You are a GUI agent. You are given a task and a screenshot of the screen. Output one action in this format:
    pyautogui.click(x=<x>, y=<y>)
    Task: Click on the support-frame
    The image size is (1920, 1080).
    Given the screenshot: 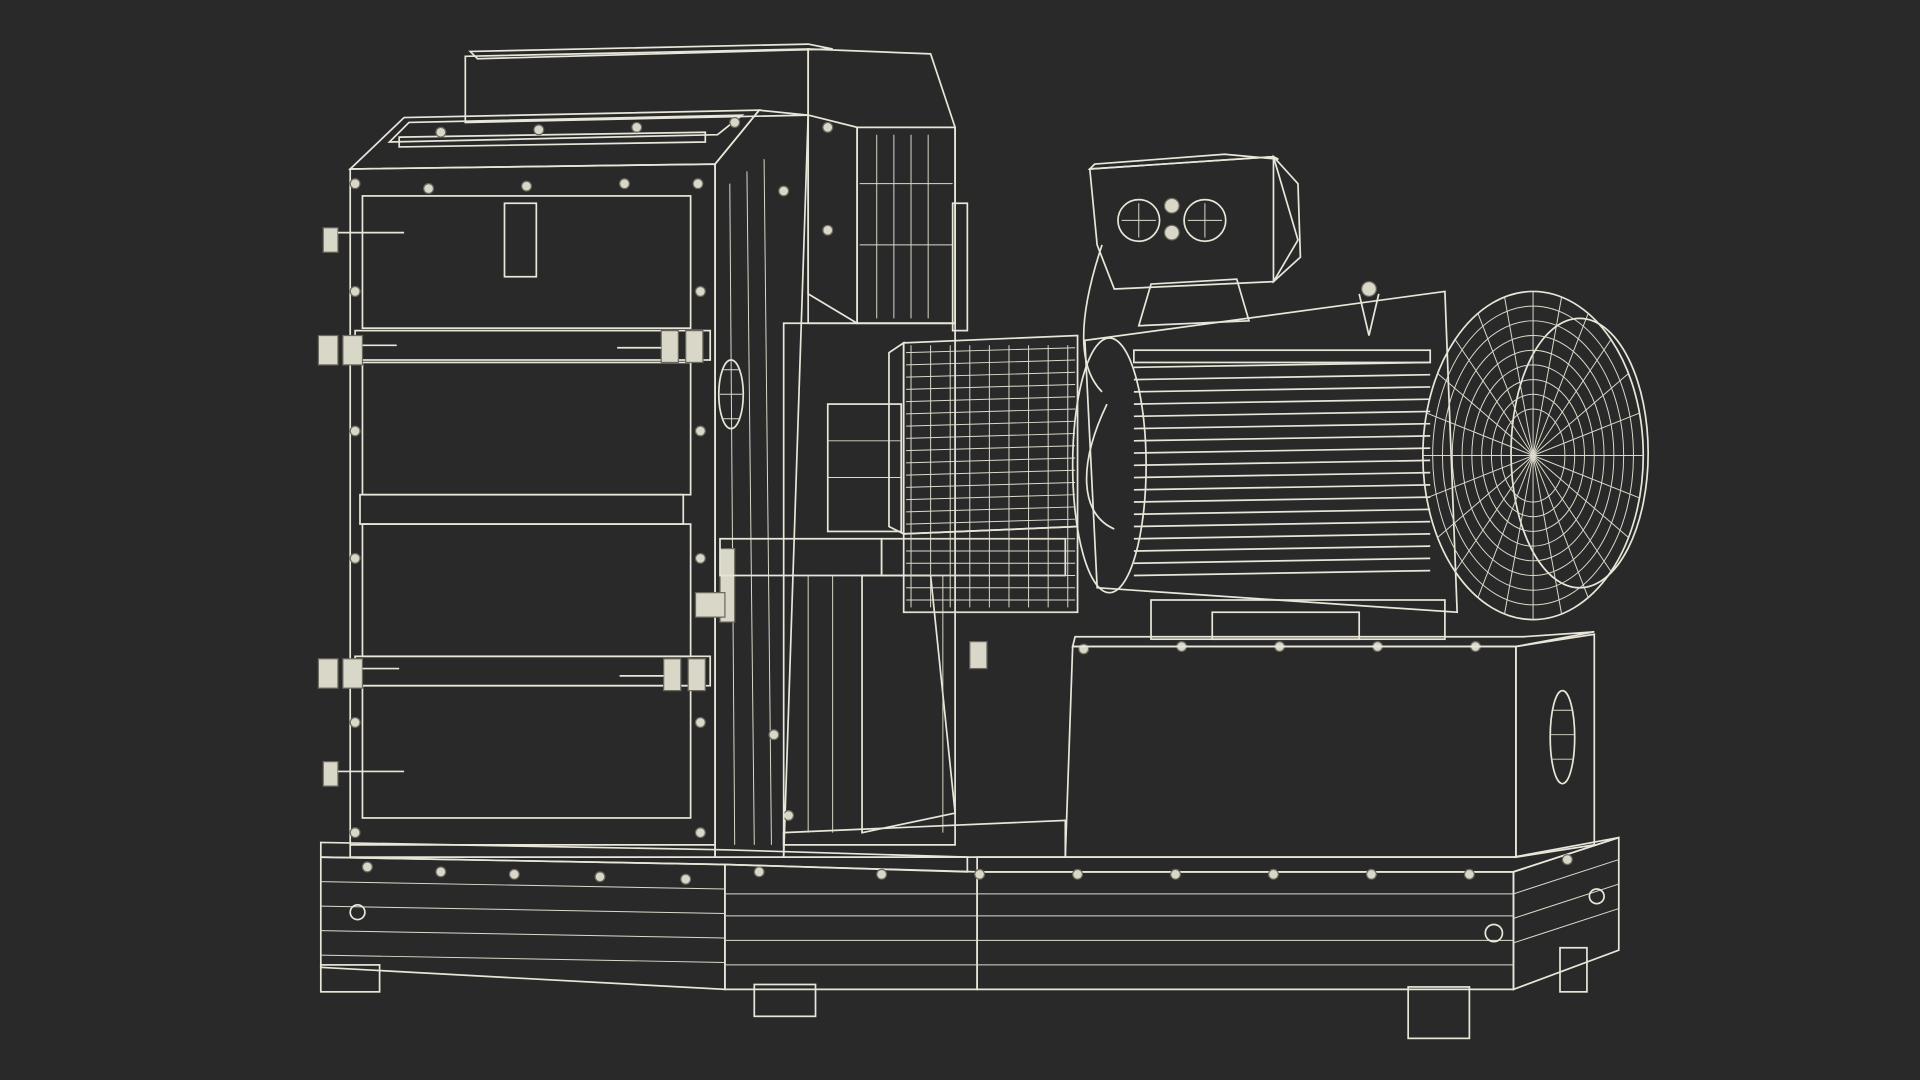 What is the action you would take?
    pyautogui.click(x=893, y=590)
    